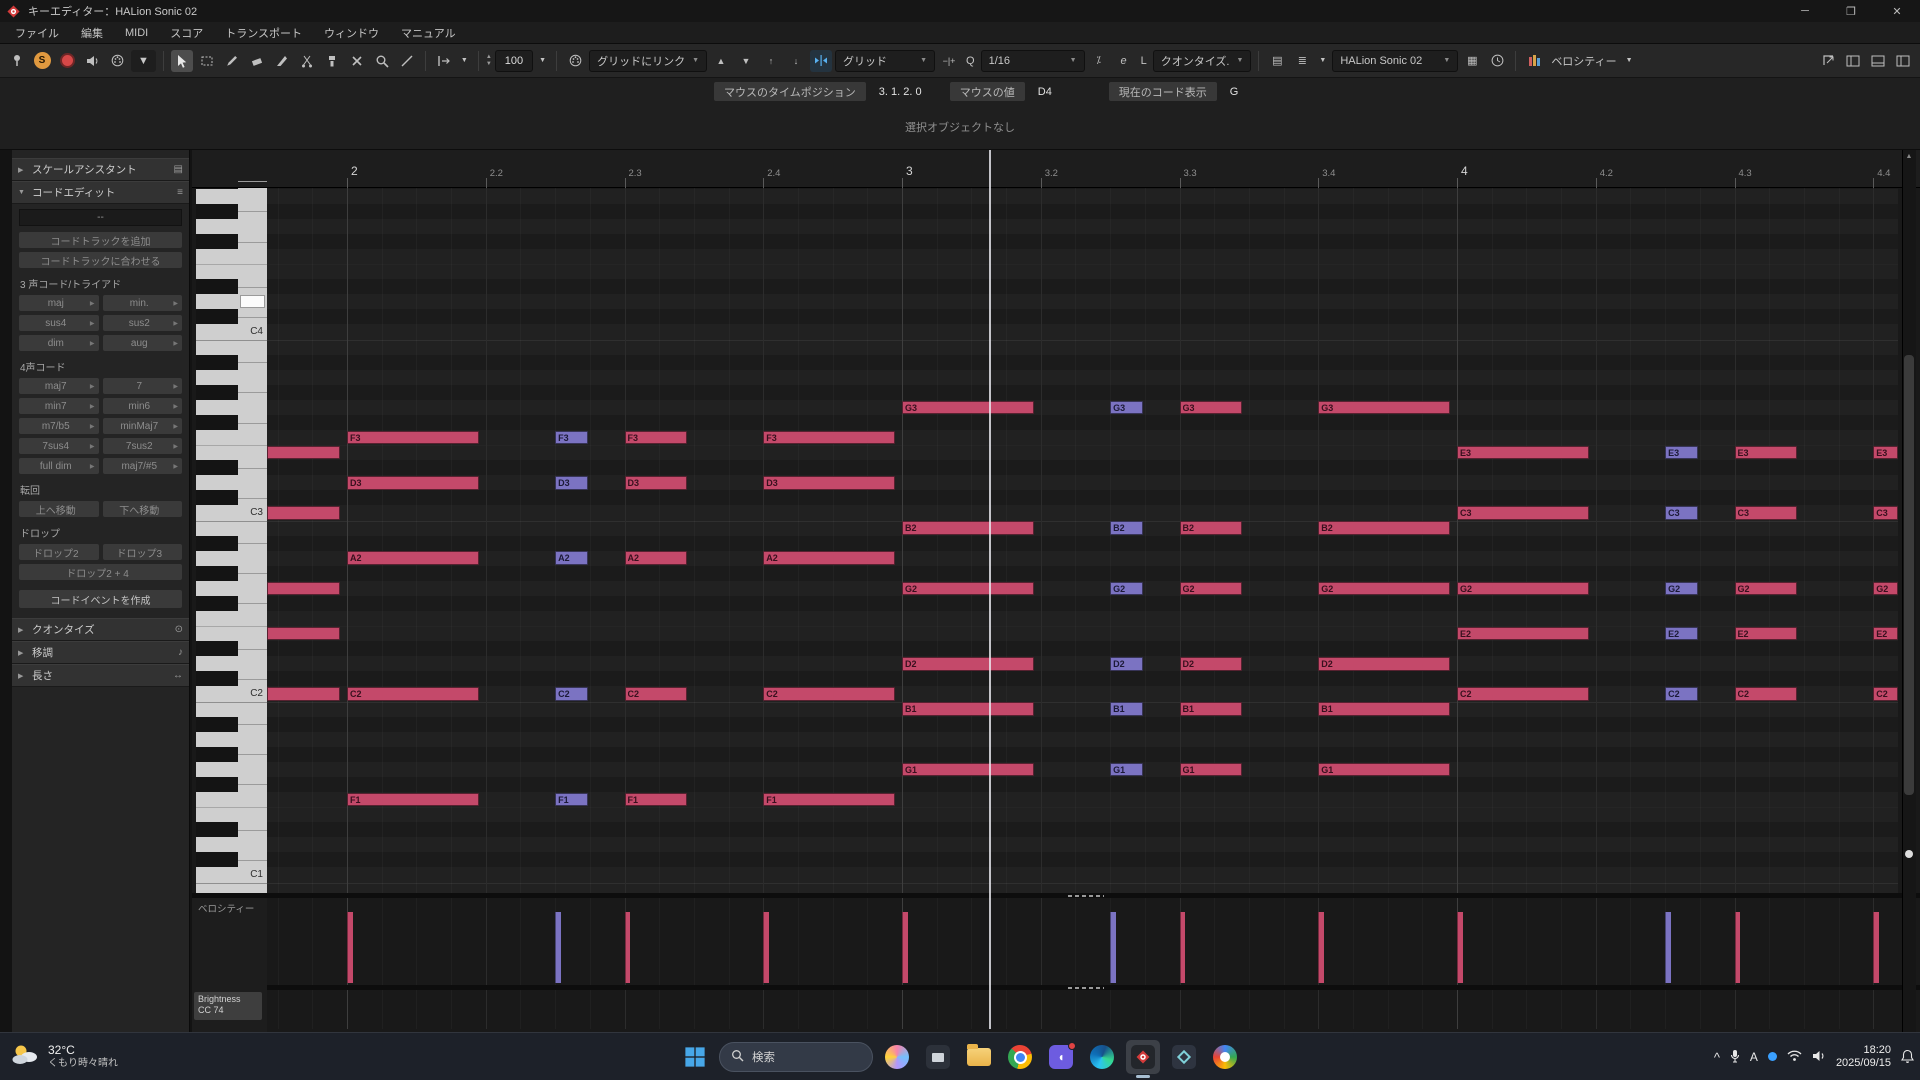 The width and height of the screenshot is (1920, 1080). What do you see at coordinates (1523, 452) in the screenshot?
I see `midi-note: E3` at bounding box center [1523, 452].